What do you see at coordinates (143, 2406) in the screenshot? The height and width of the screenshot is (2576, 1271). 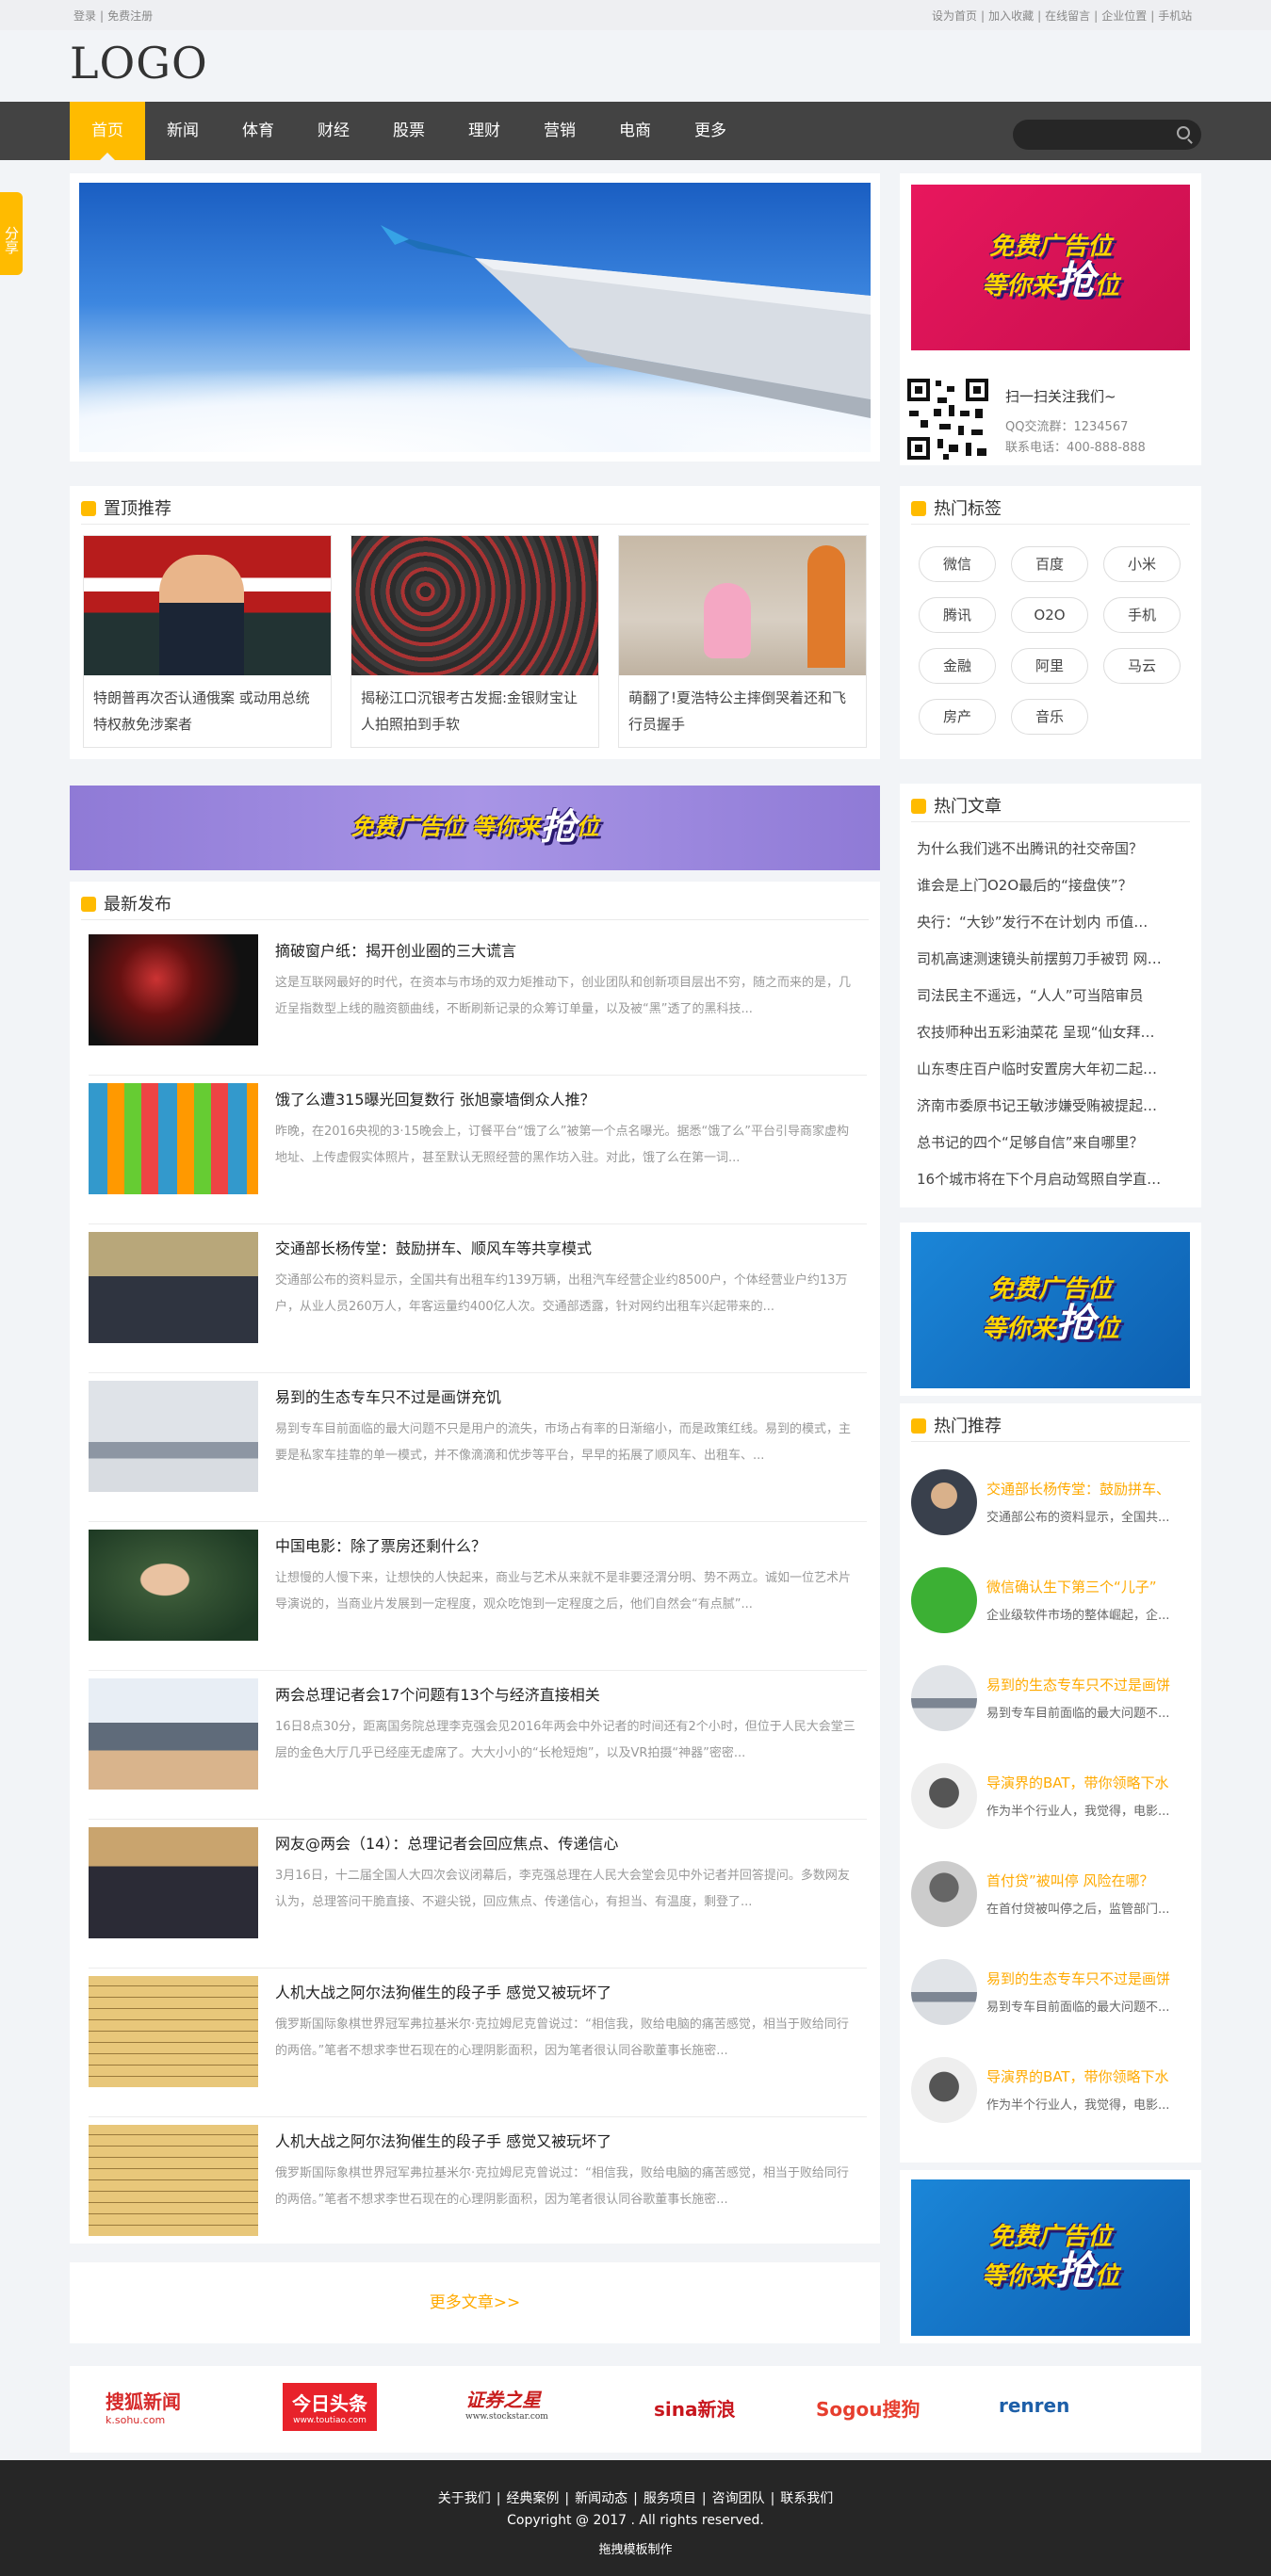 I see `partner-logo-sohu: 搜狐新闻 k.sohu.com` at bounding box center [143, 2406].